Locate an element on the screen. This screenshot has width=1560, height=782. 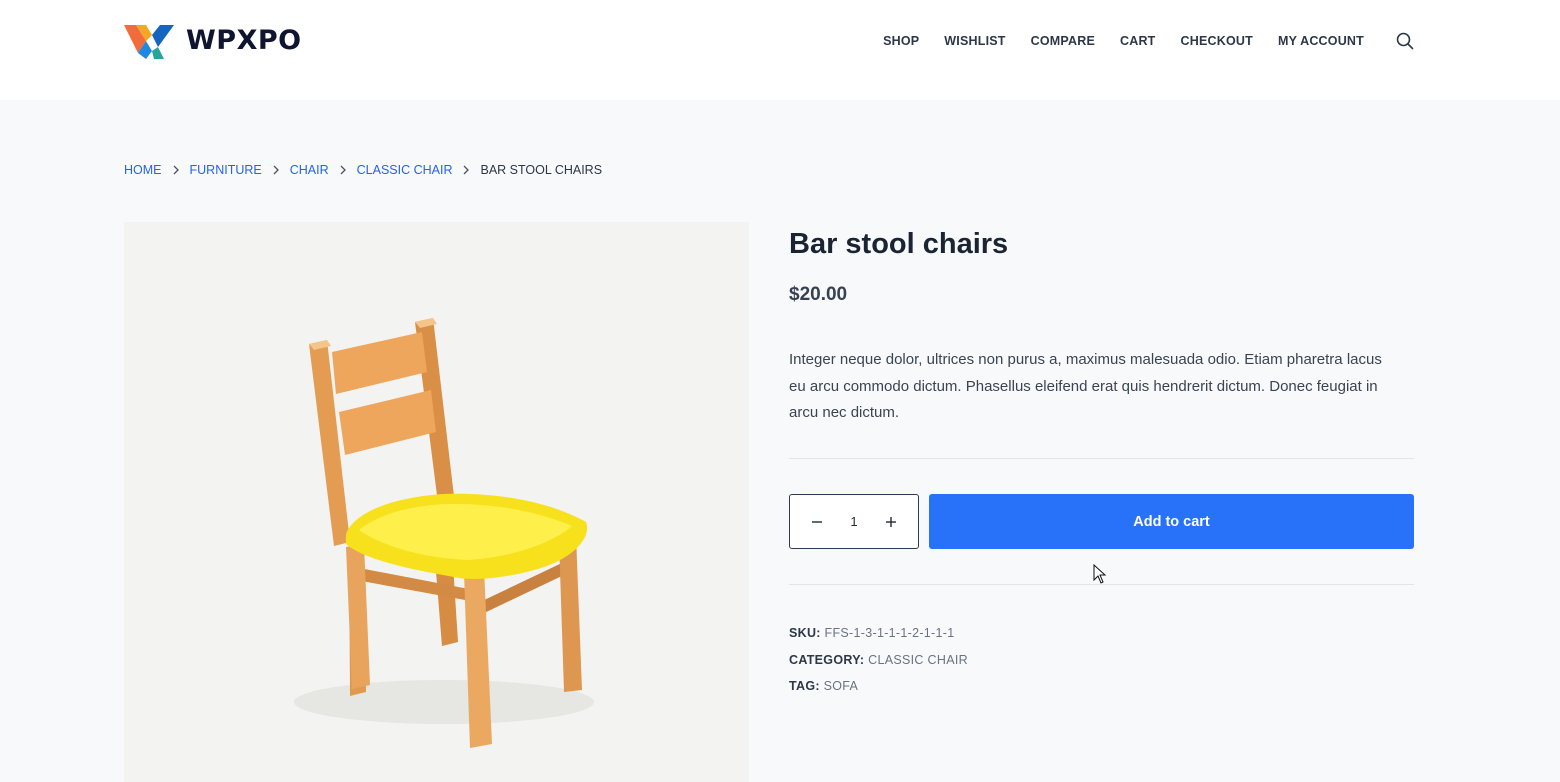
minus-icon is located at coordinates (817, 522).